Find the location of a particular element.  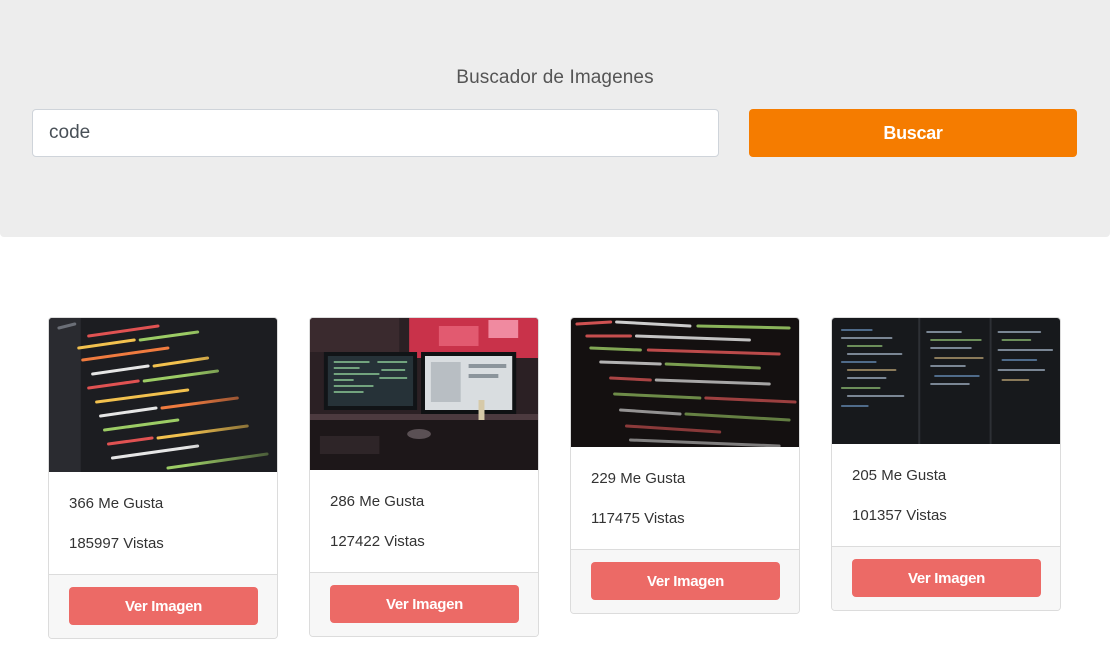

code-editor-image is located at coordinates (163, 395).